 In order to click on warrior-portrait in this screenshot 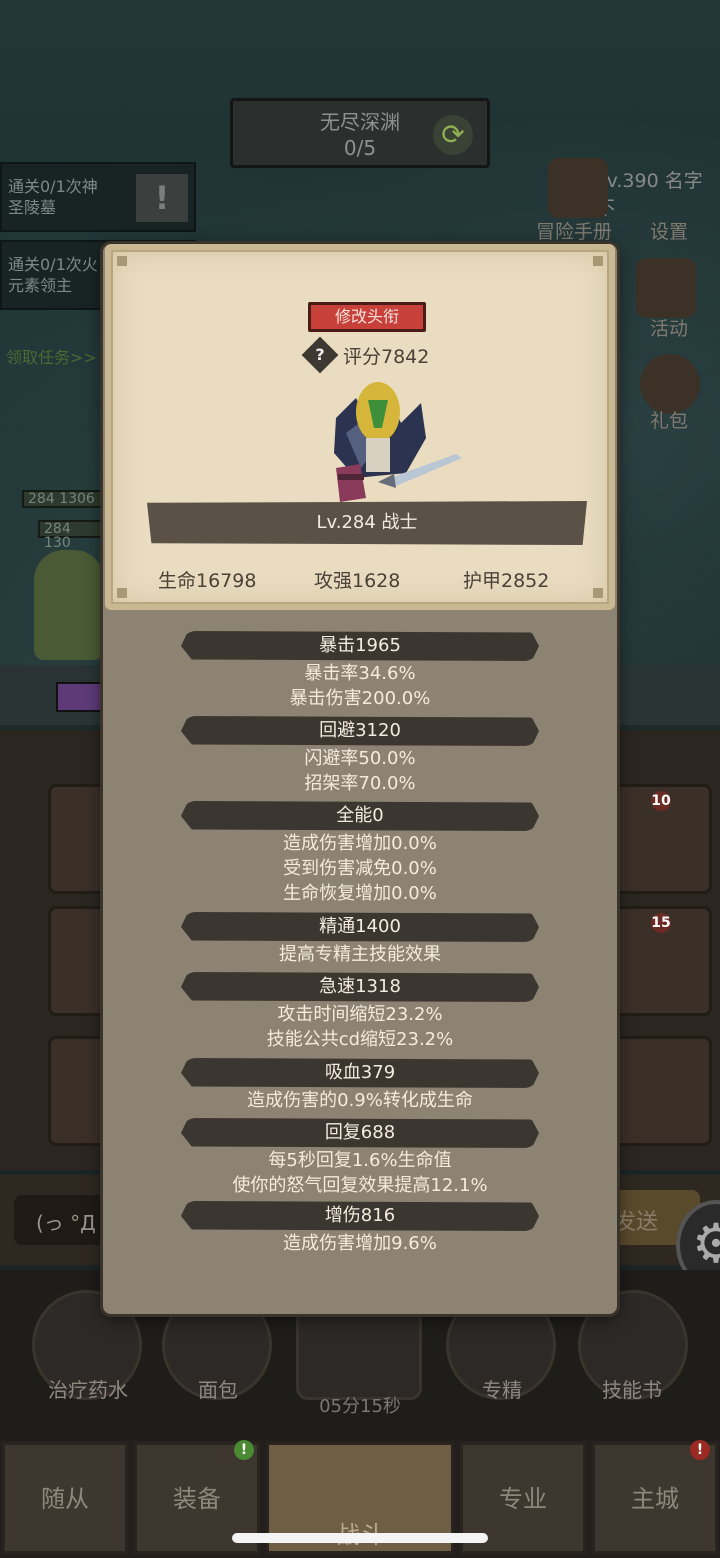, I will do `click(398, 442)`.